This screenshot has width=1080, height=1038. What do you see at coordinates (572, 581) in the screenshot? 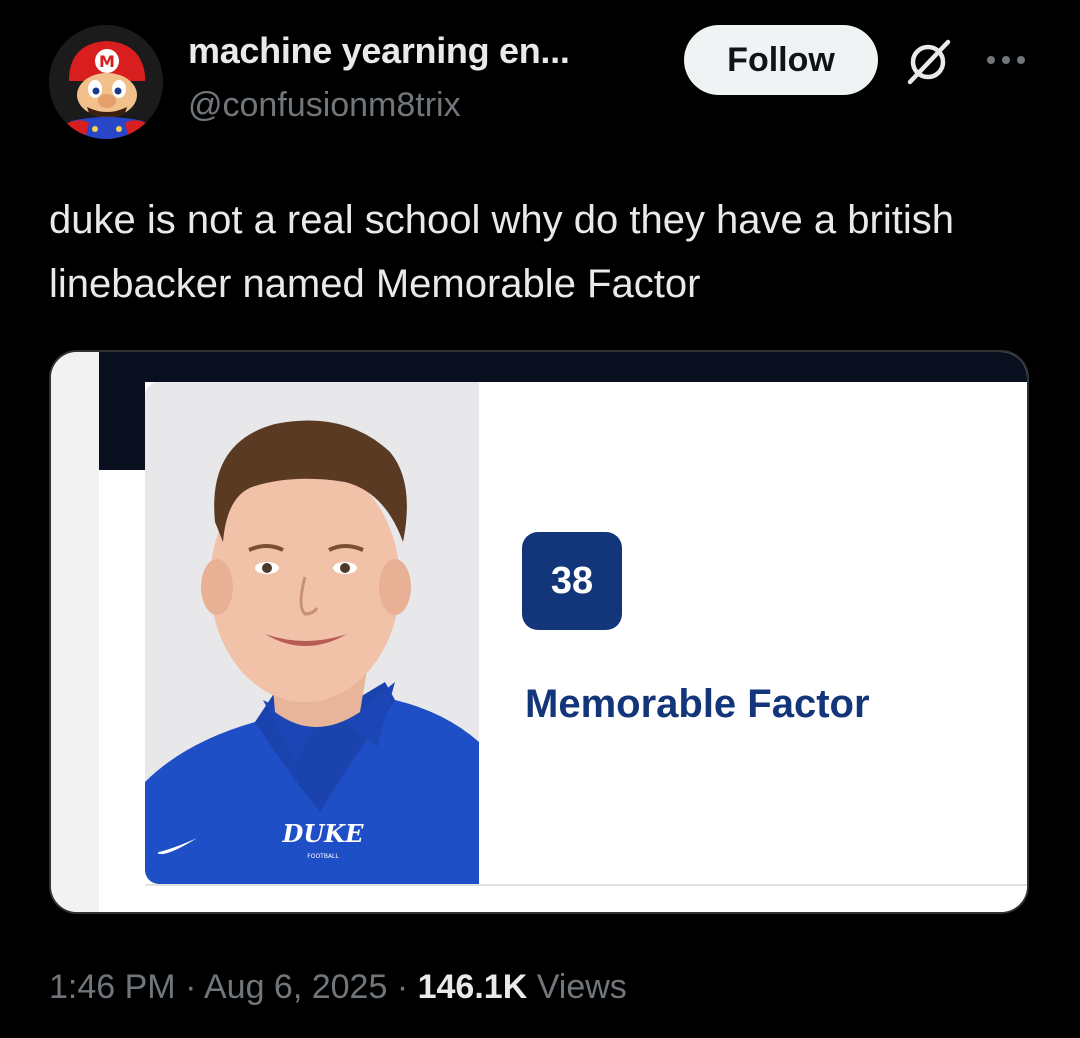
I see `jersey-number-badge: 38` at bounding box center [572, 581].